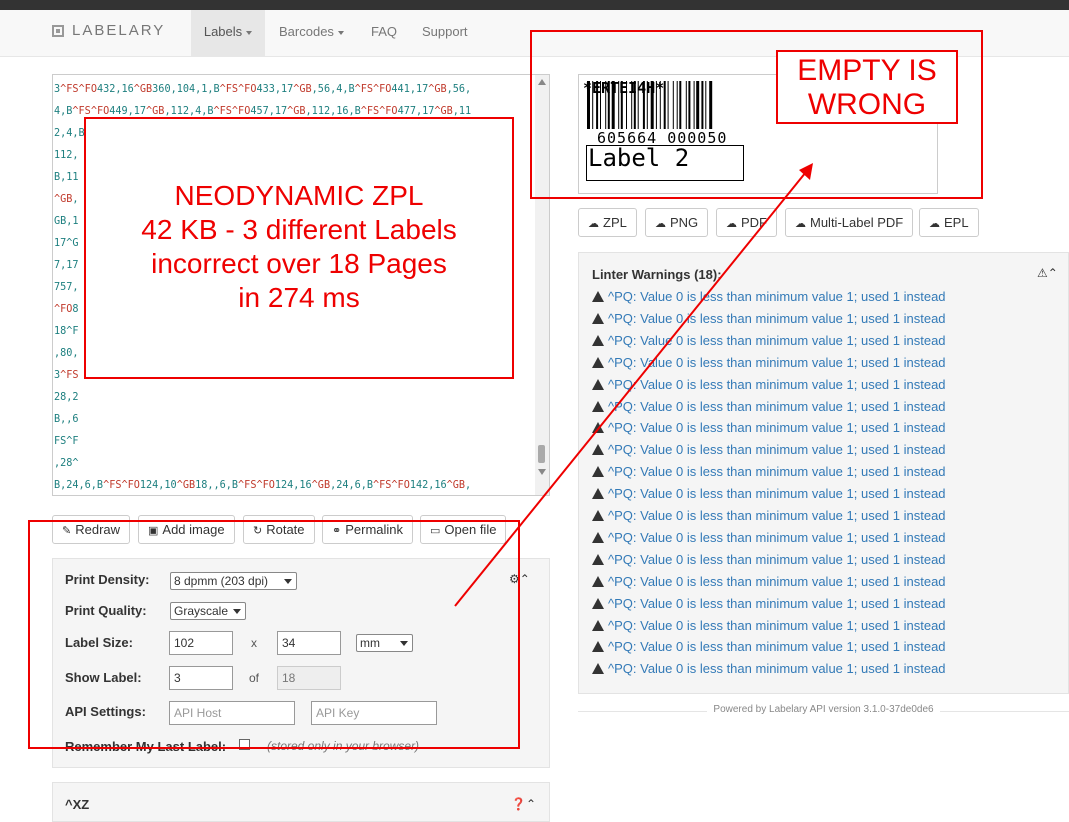  I want to click on brand: LABELARY, so click(108, 30).